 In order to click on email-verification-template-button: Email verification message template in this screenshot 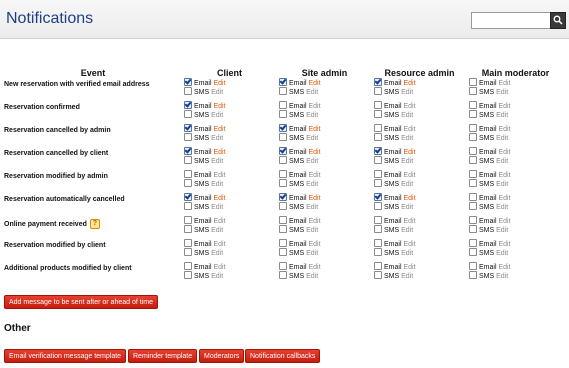, I will do `click(65, 356)`.